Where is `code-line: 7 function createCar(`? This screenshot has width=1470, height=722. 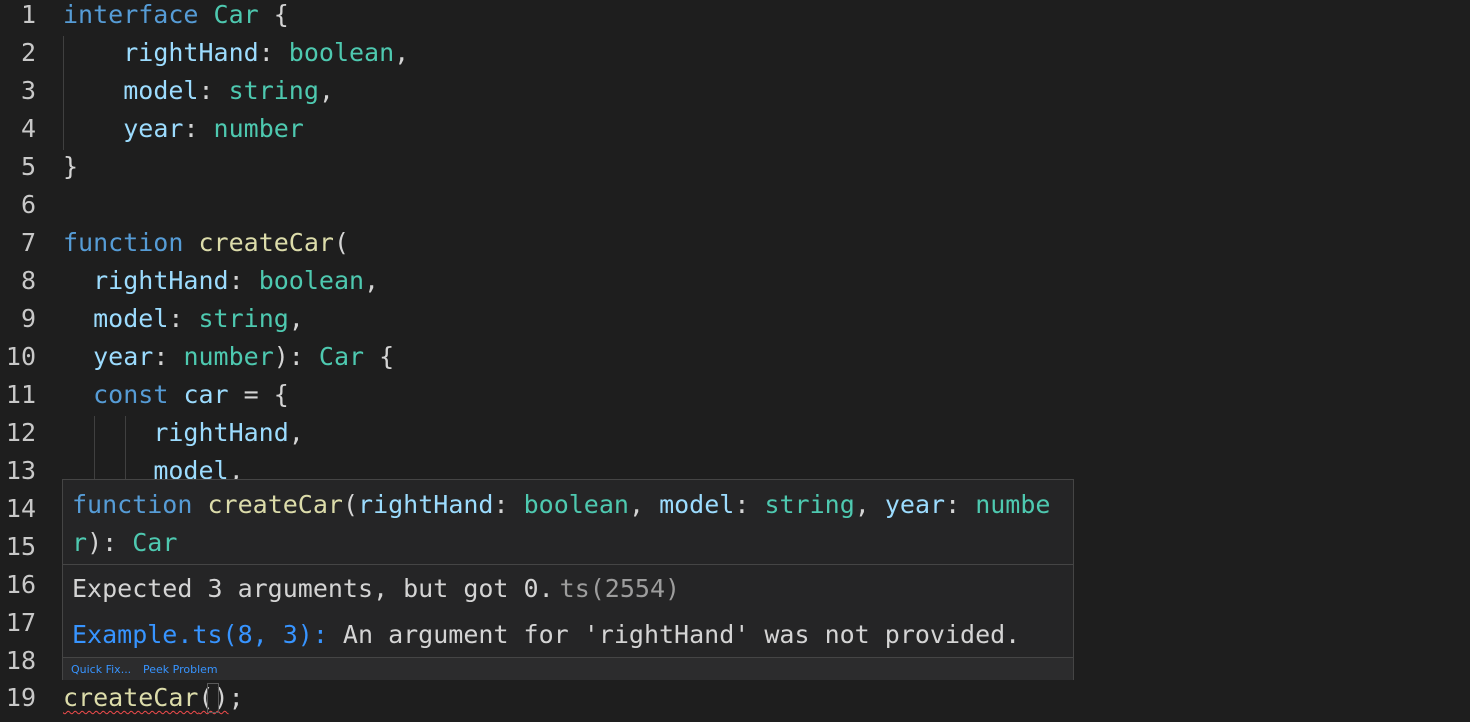
code-line: 7 function createCar( is located at coordinates (735, 247).